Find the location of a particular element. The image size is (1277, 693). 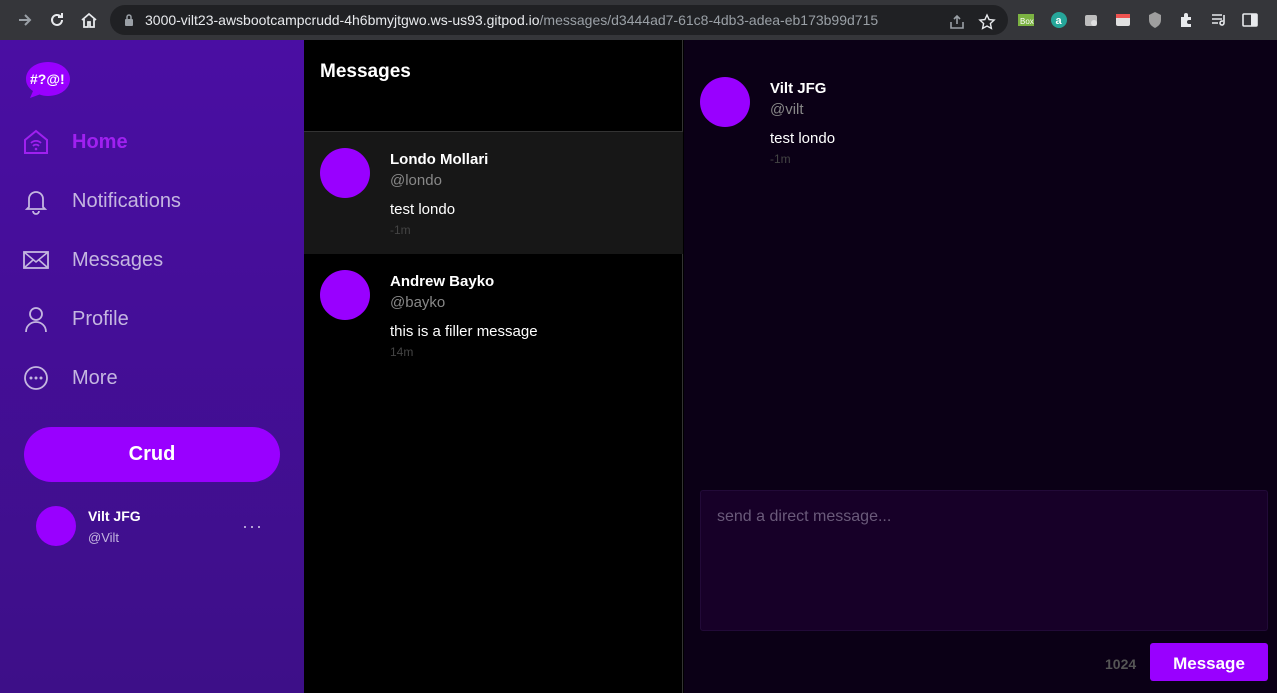

home-page-icon is located at coordinates (89, 20).